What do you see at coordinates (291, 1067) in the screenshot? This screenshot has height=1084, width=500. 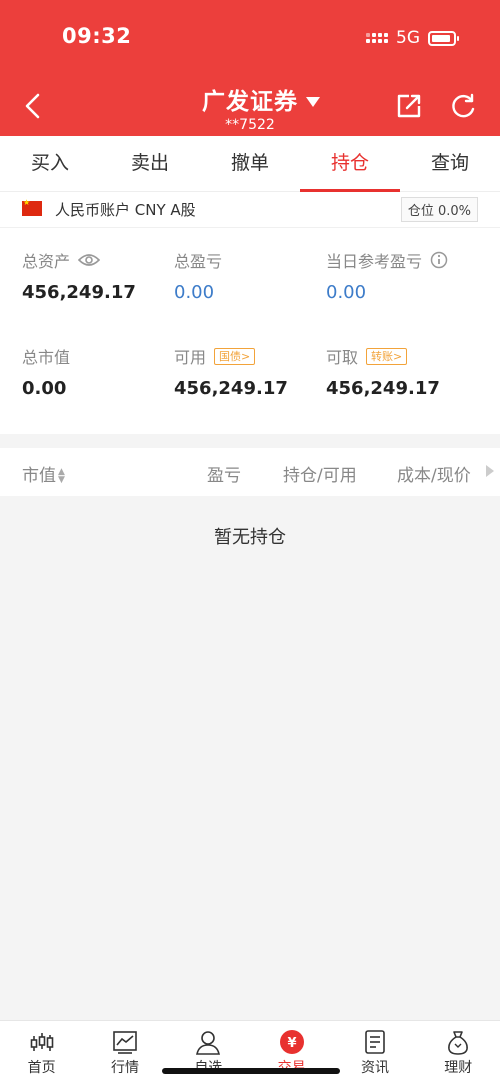 I see `nav-trade-label: 交易` at bounding box center [291, 1067].